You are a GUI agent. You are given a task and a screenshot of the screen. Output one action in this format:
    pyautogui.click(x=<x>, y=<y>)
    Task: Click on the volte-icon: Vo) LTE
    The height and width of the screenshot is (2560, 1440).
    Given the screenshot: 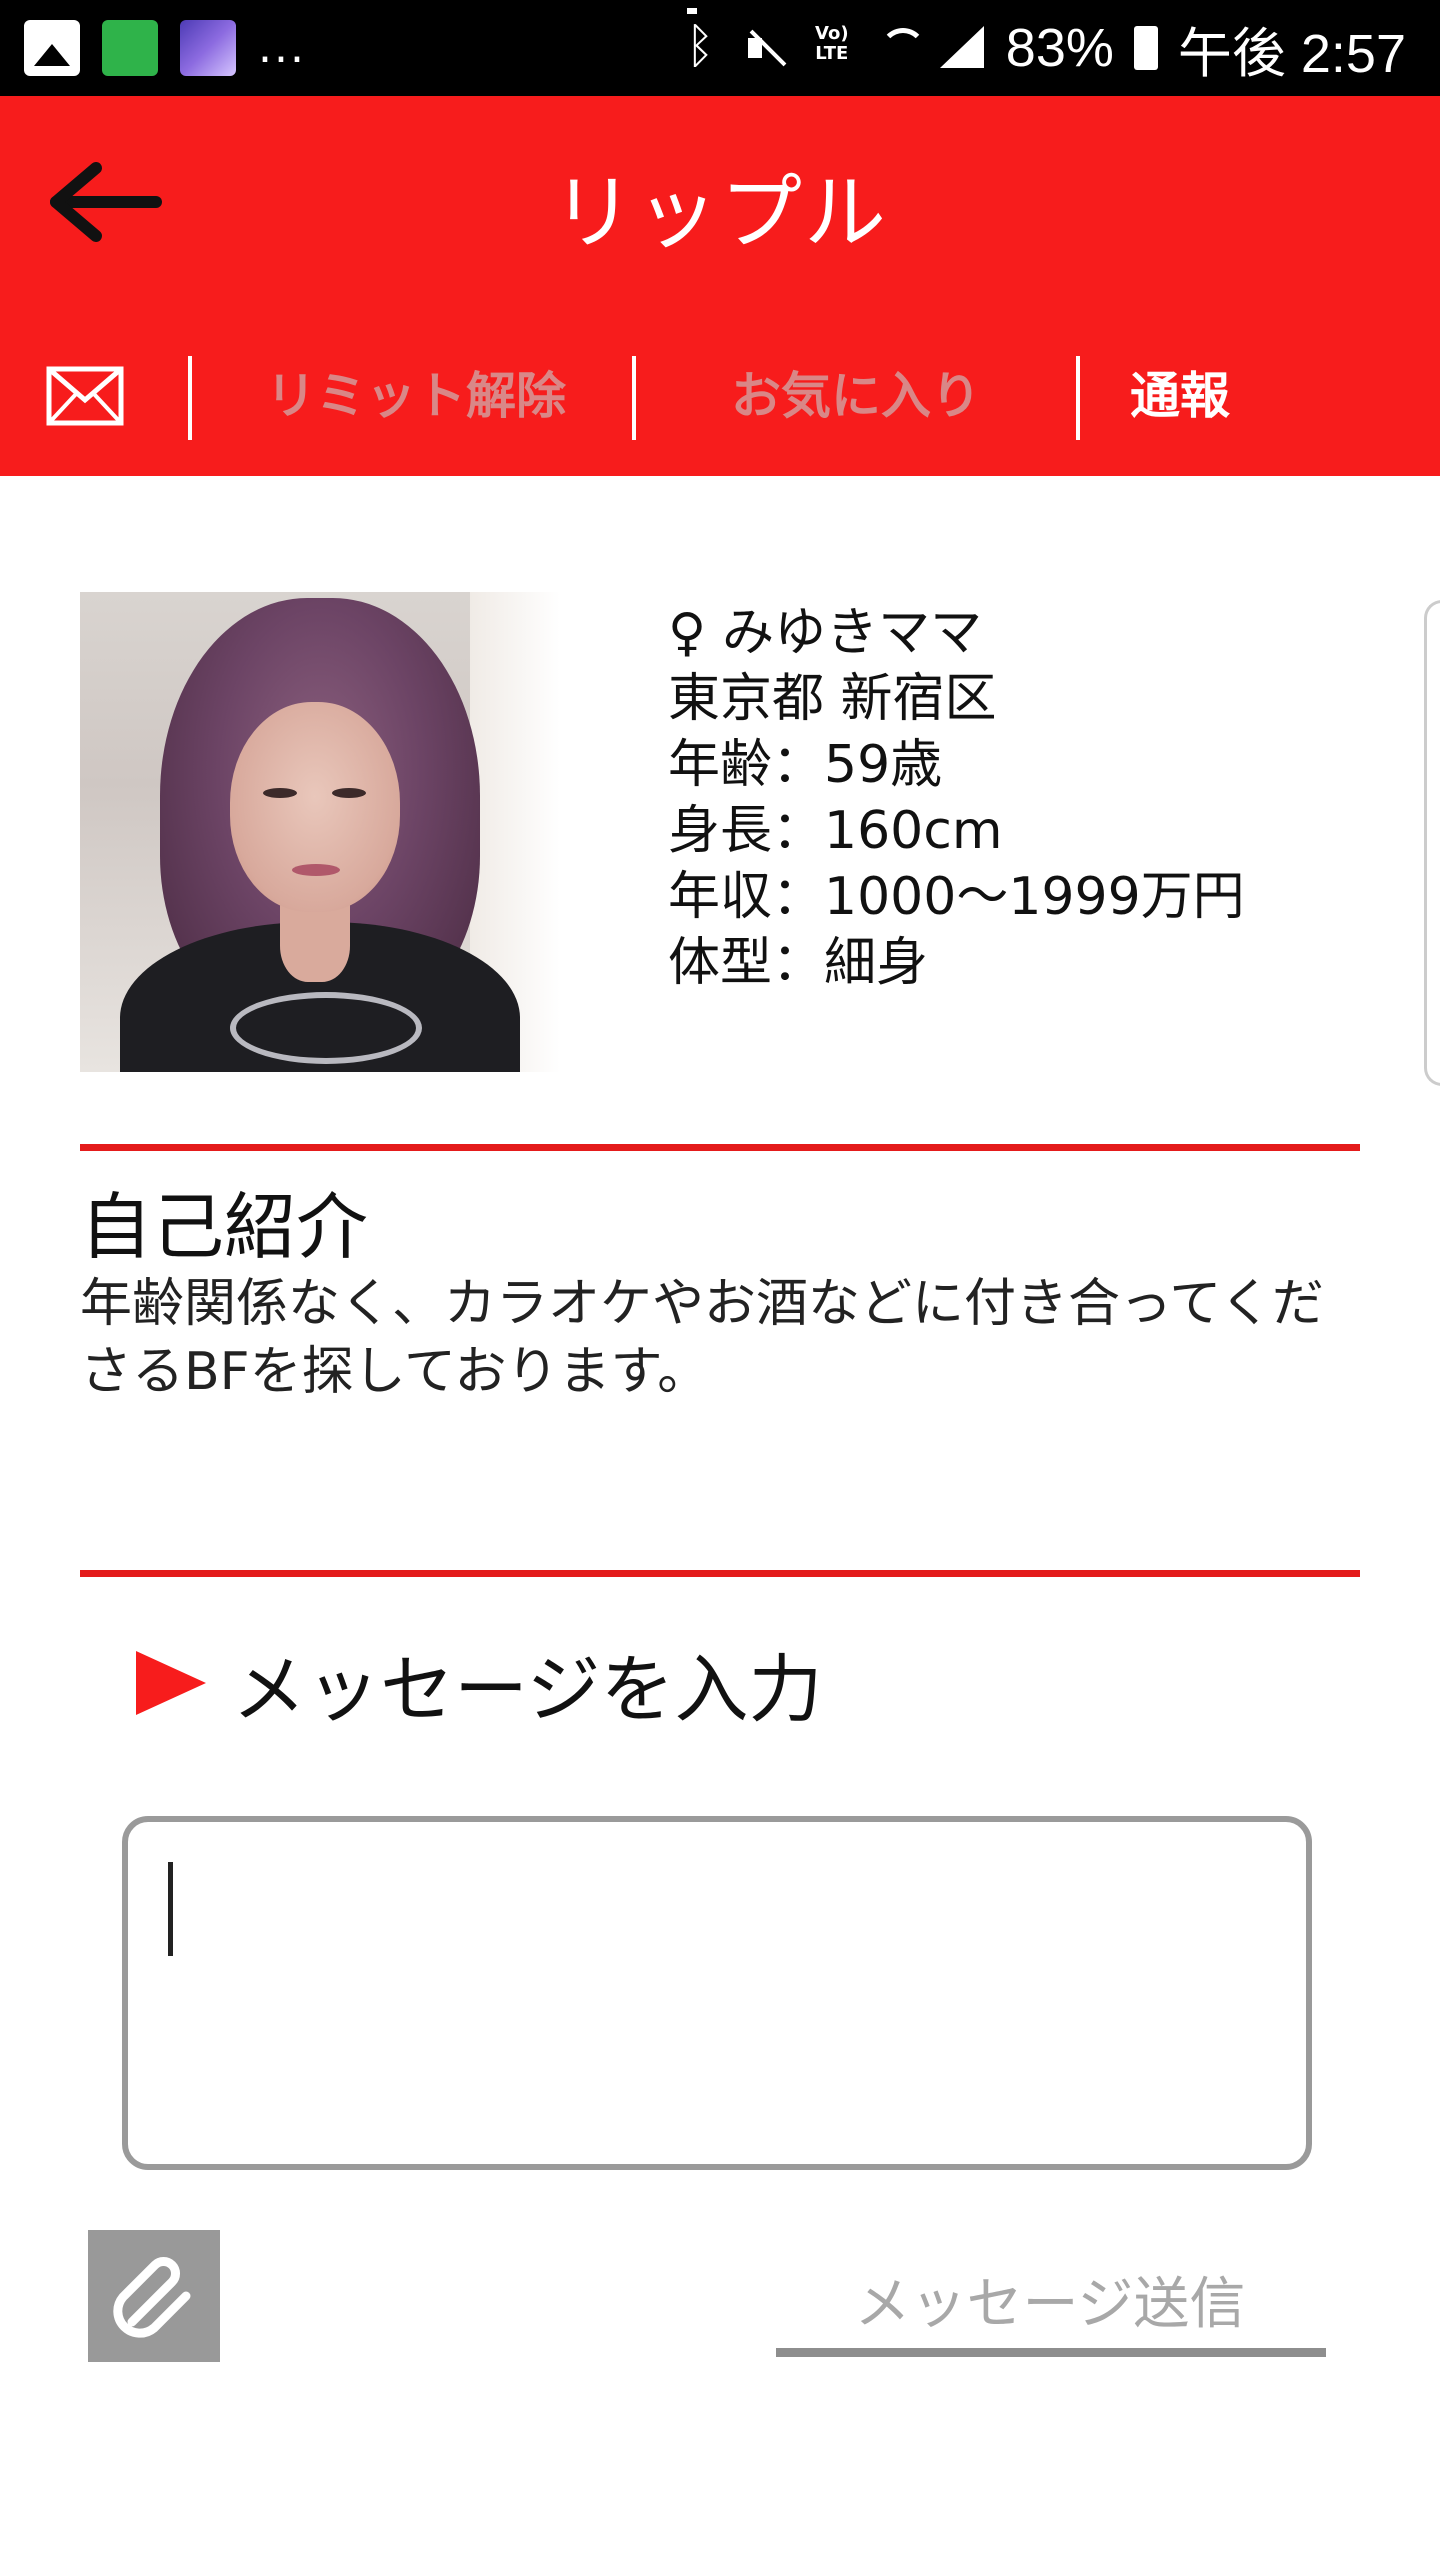 What is the action you would take?
    pyautogui.click(x=832, y=43)
    